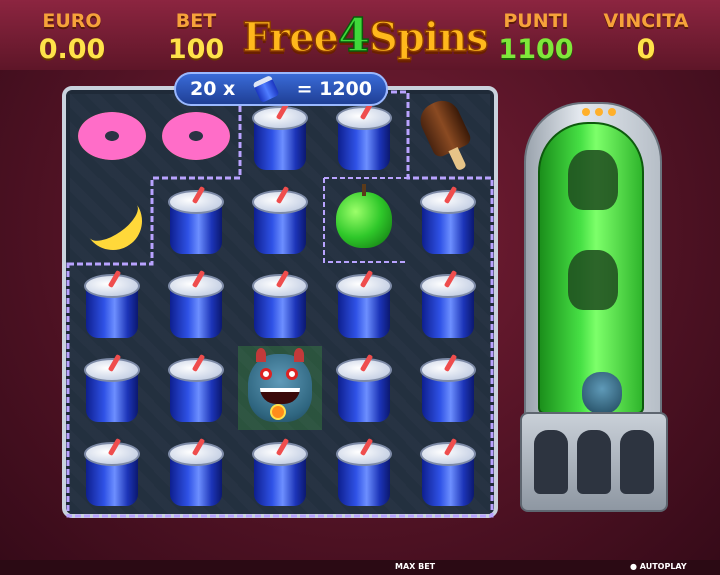 The image size is (720, 575). What do you see at coordinates (291, 37) in the screenshot?
I see `logo-free: Free` at bounding box center [291, 37].